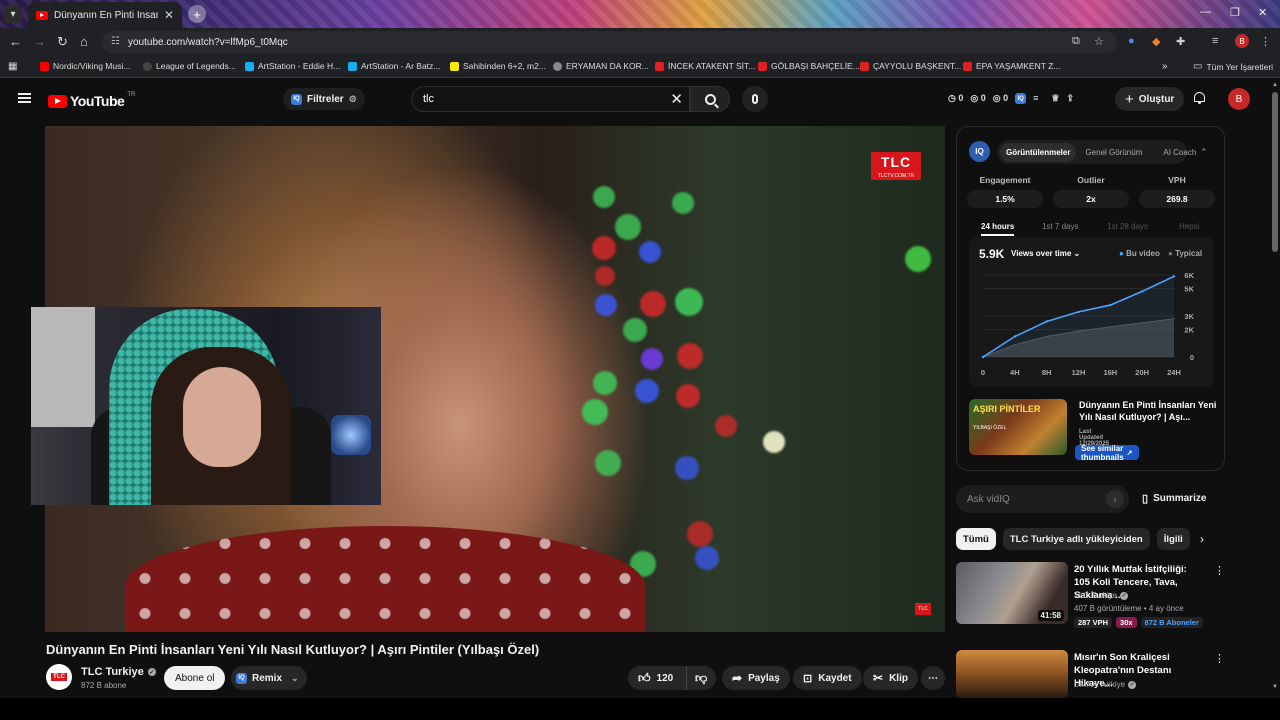 Image resolution: width=1280 pixels, height=720 pixels. Describe the element at coordinates (1275, 85) in the screenshot. I see `scroll-up-icon: ▲` at that location.